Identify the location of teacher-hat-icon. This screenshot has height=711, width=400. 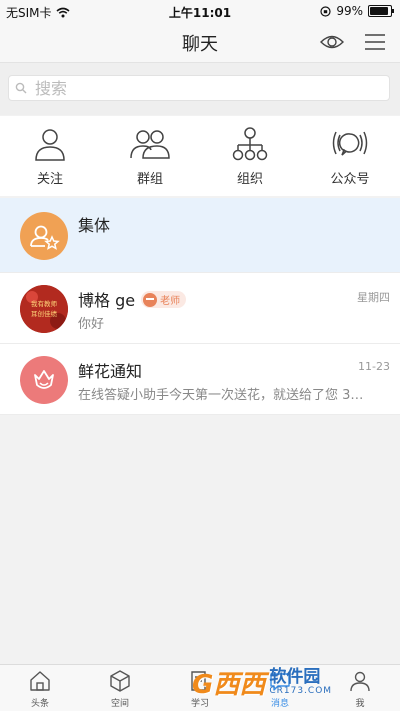
(150, 299).